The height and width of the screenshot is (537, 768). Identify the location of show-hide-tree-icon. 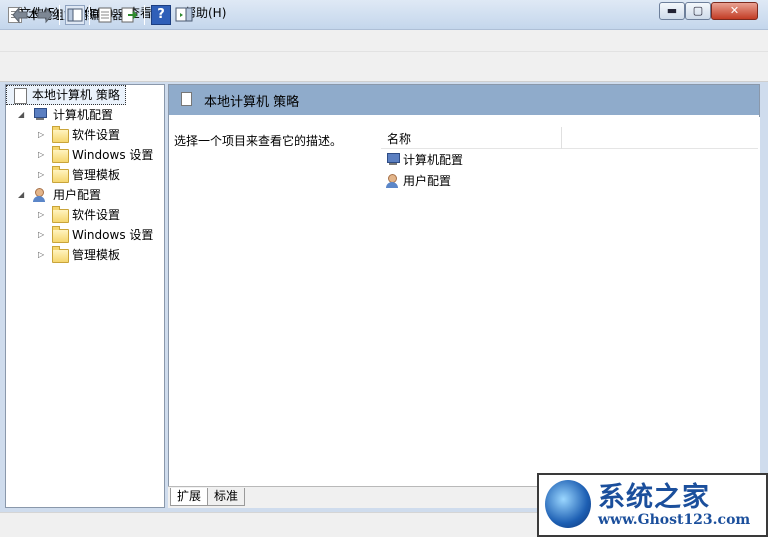
(75, 15).